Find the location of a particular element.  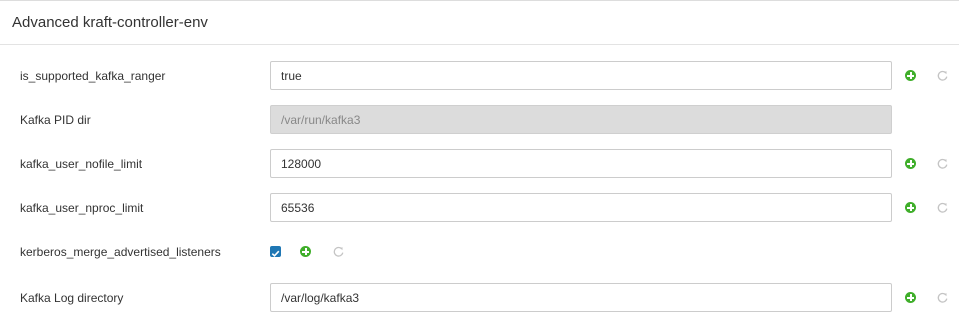

config-row-is-supported-kafka-ranger: is_supported_kafka_ranger is located at coordinates (479, 76).